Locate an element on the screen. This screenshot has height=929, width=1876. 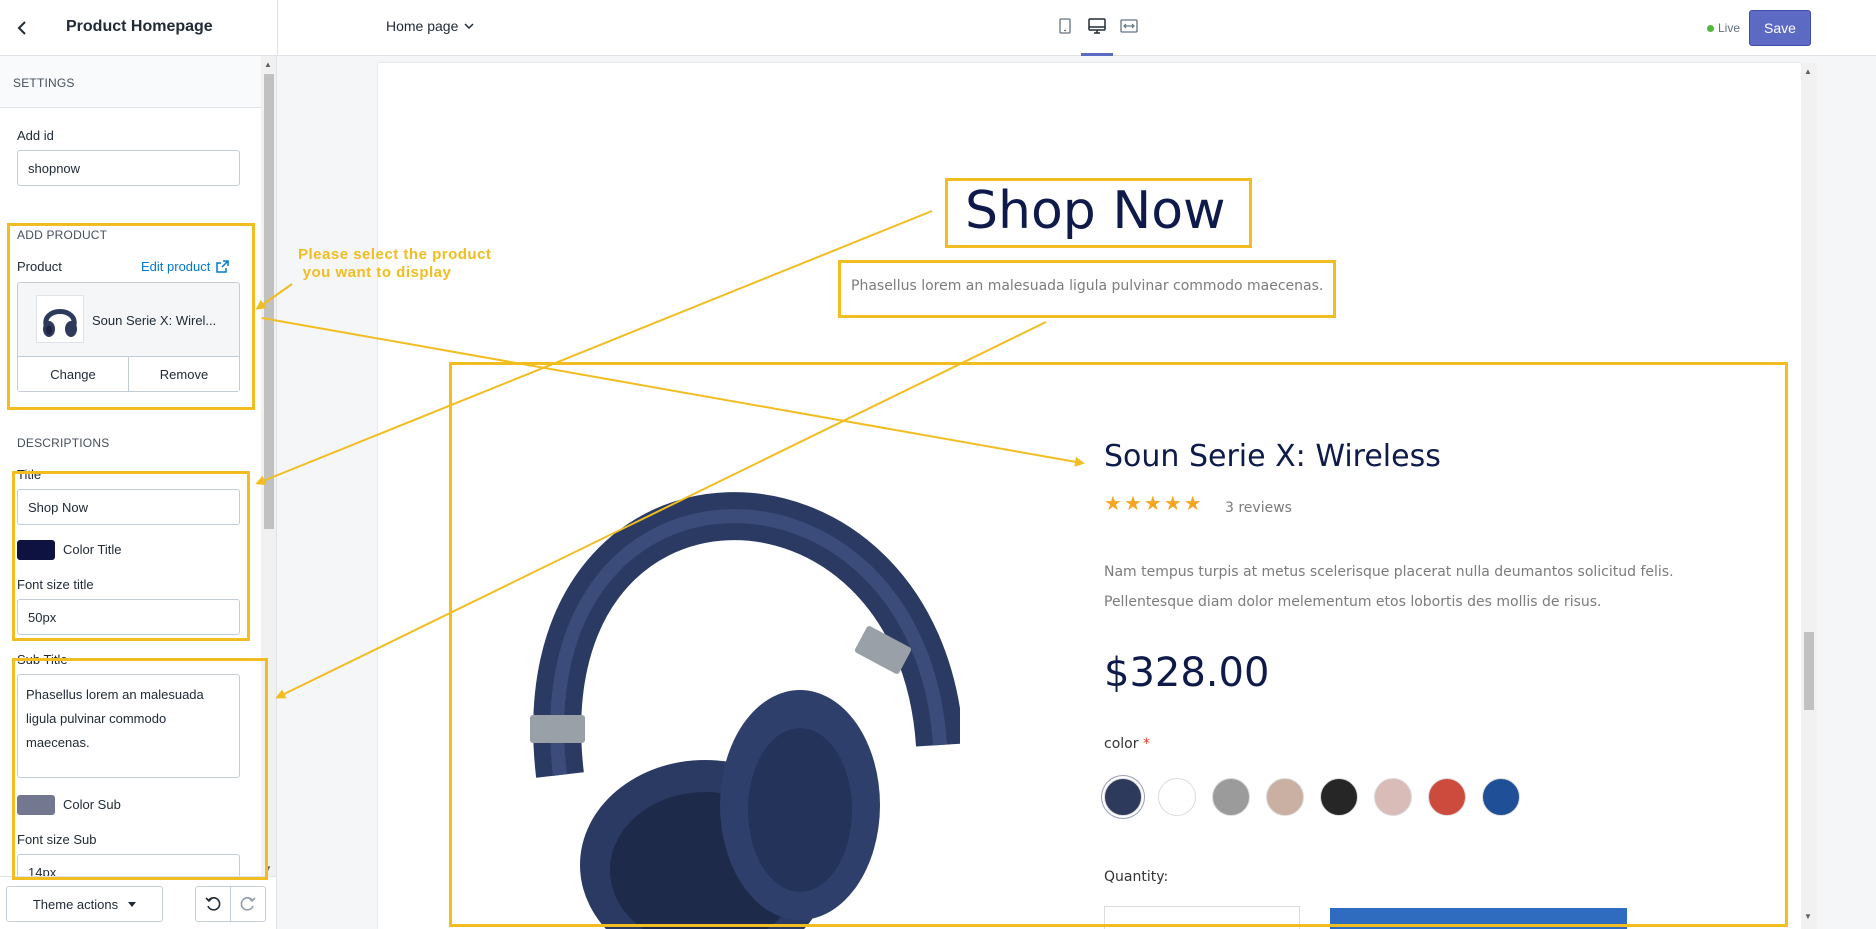
full-width-view-button is located at coordinates (1129, 27).